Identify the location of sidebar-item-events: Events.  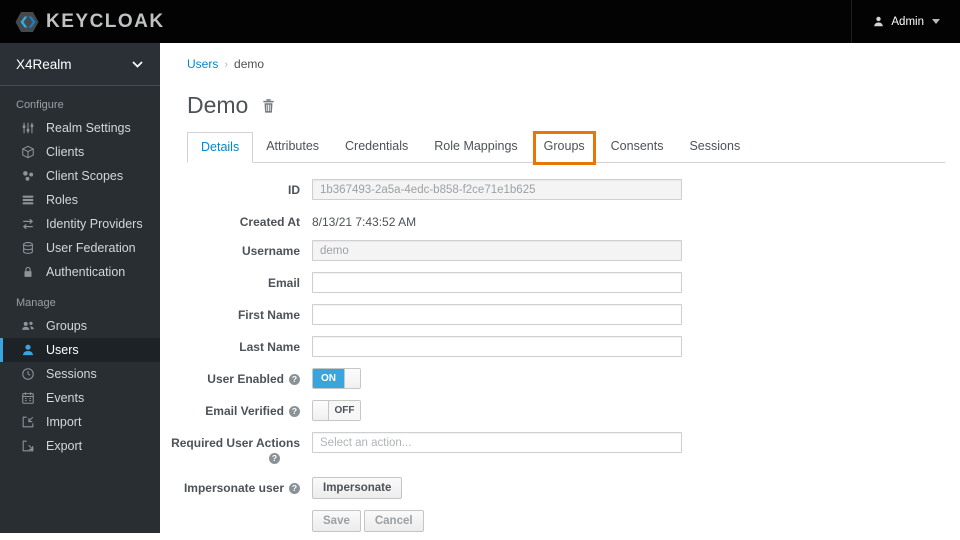
(80, 398).